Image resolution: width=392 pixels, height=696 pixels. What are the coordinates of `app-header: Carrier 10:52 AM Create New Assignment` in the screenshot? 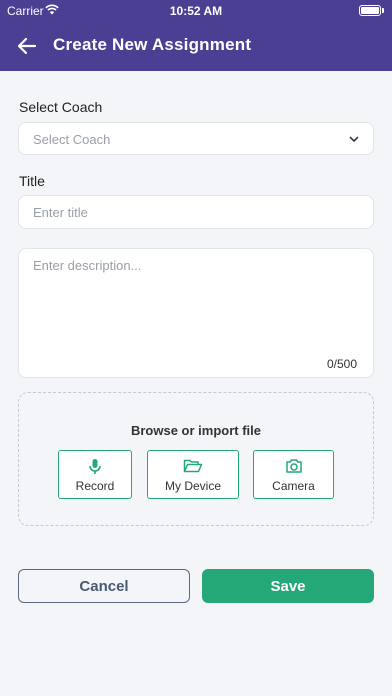 It's located at (196, 35).